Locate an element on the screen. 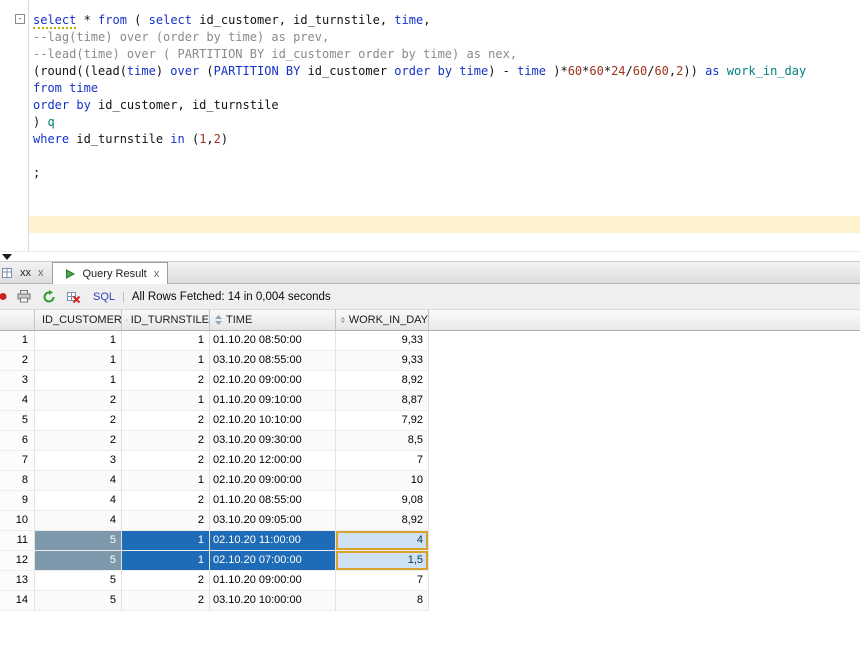 Image resolution: width=860 pixels, height=664 pixels. refresh-icon is located at coordinates (49, 296).